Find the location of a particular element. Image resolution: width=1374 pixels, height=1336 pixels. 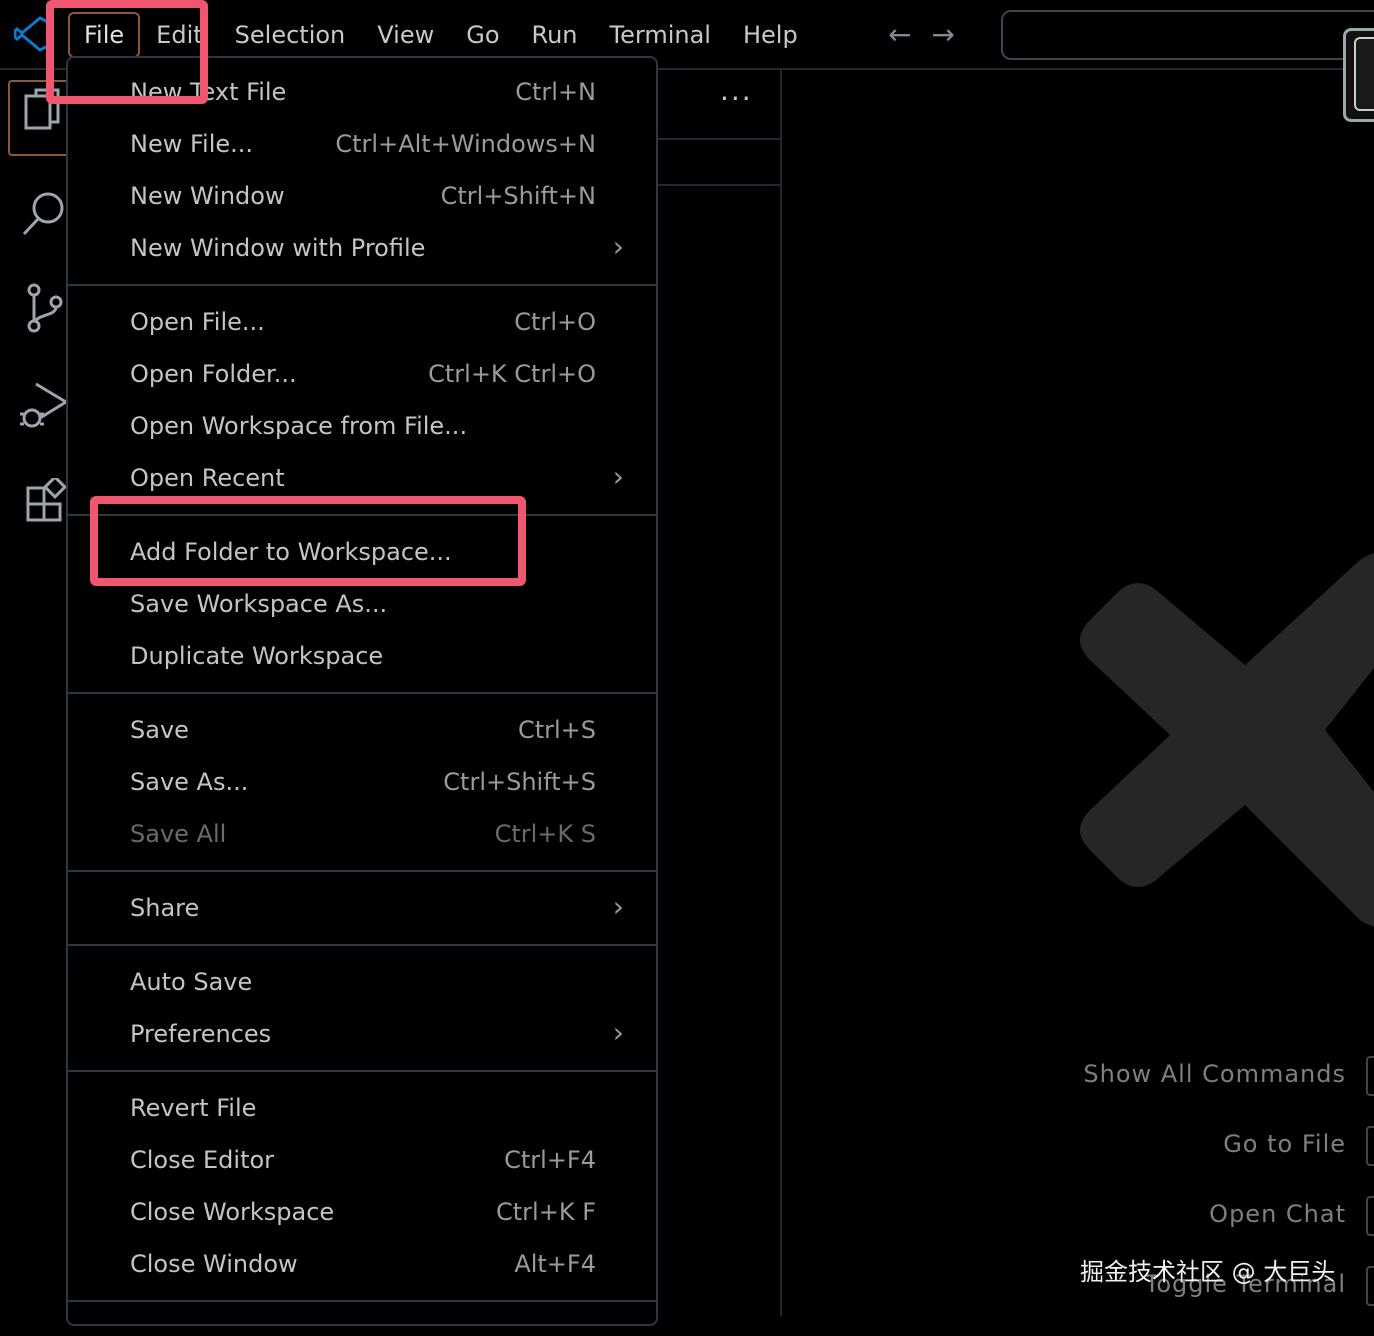

menu-item-new-window-with-profile: New Window with Profile › is located at coordinates (362, 250).